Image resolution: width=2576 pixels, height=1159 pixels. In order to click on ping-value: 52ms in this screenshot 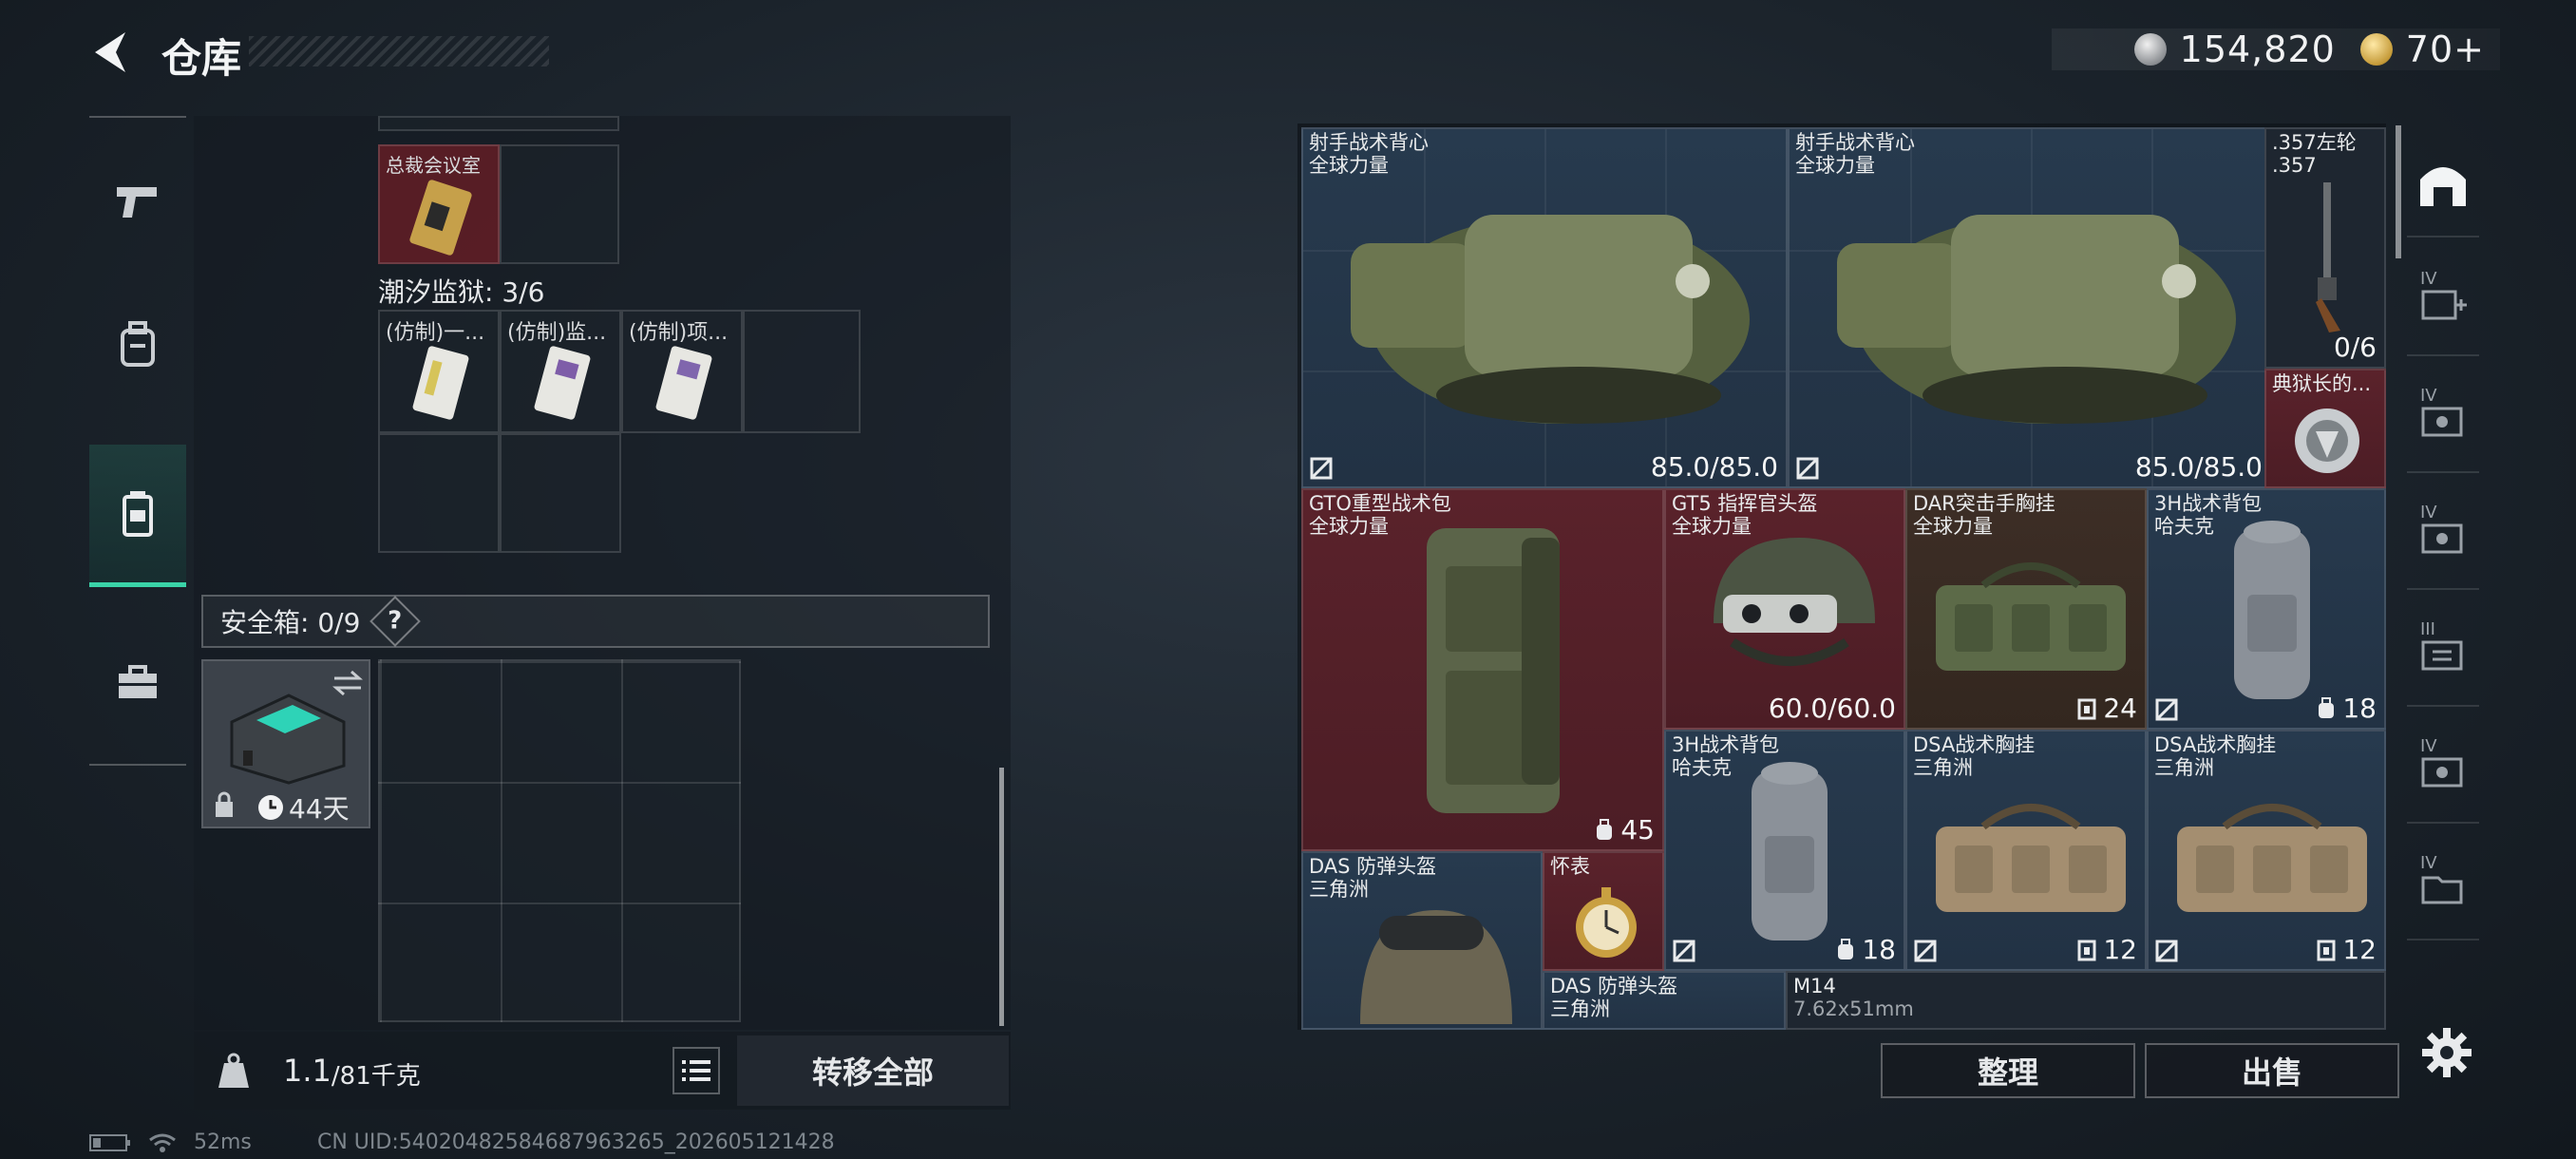, I will do `click(223, 1142)`.